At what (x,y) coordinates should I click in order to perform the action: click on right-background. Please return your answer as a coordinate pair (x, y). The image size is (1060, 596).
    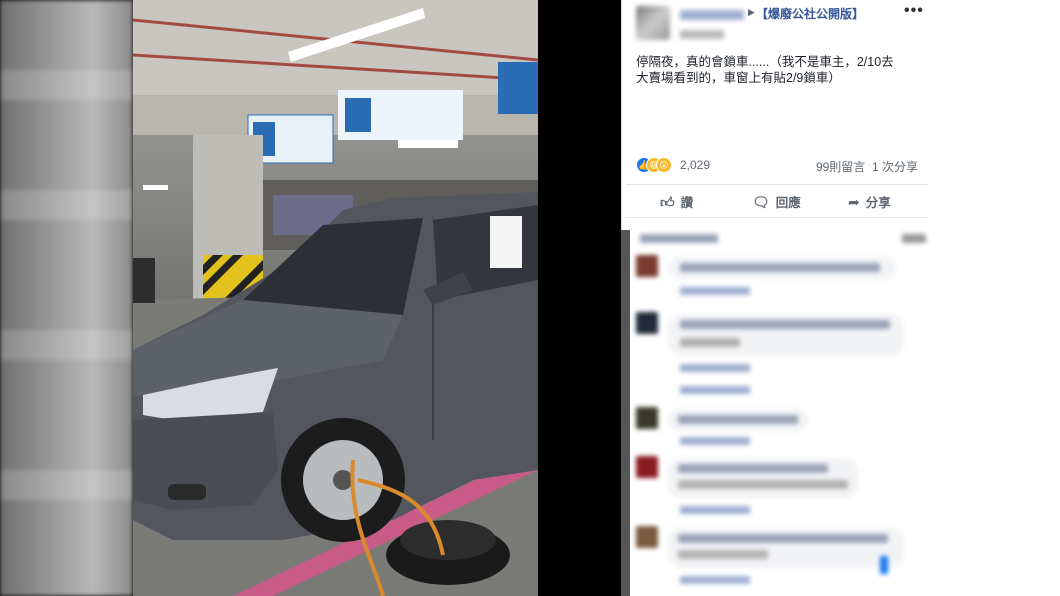
    Looking at the image, I should click on (995, 298).